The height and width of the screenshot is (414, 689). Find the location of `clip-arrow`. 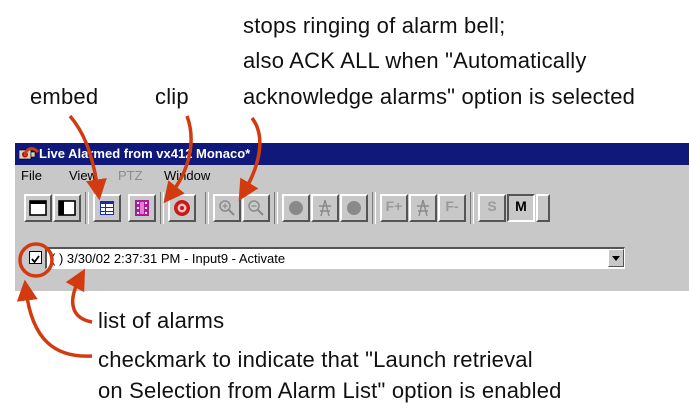

clip-arrow is located at coordinates (178, 159).